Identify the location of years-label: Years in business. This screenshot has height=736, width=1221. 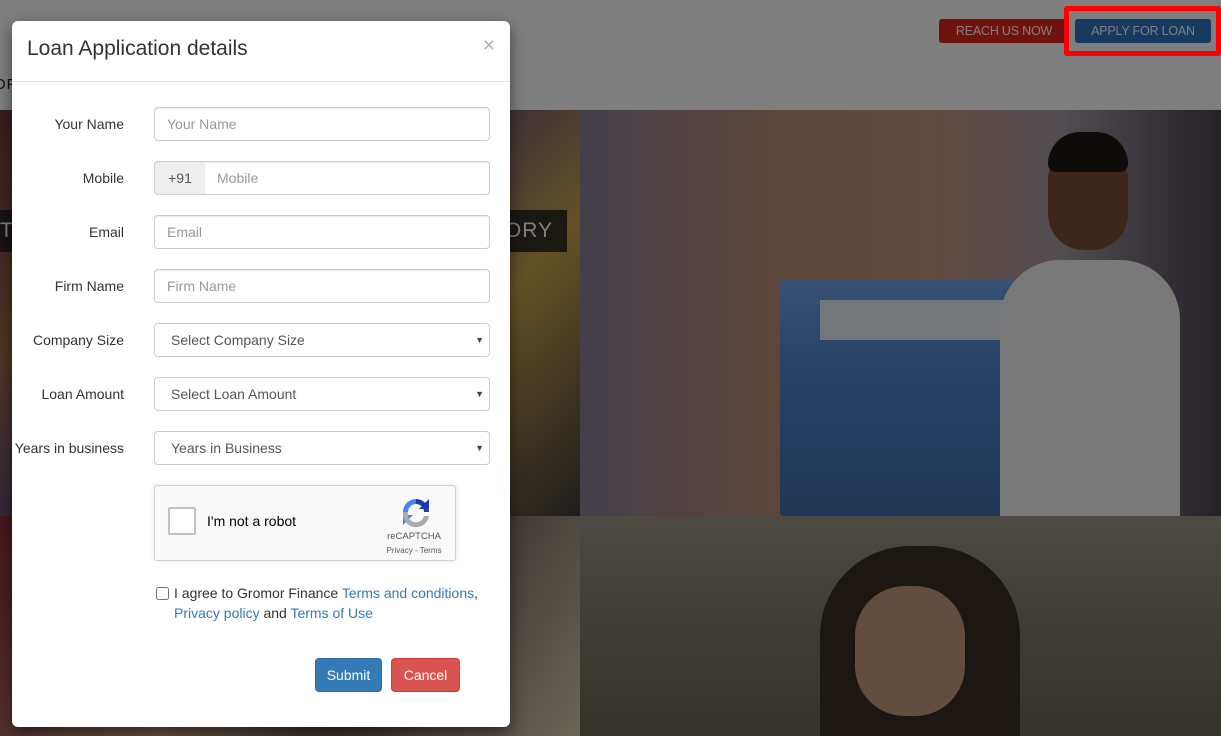
(69, 448).